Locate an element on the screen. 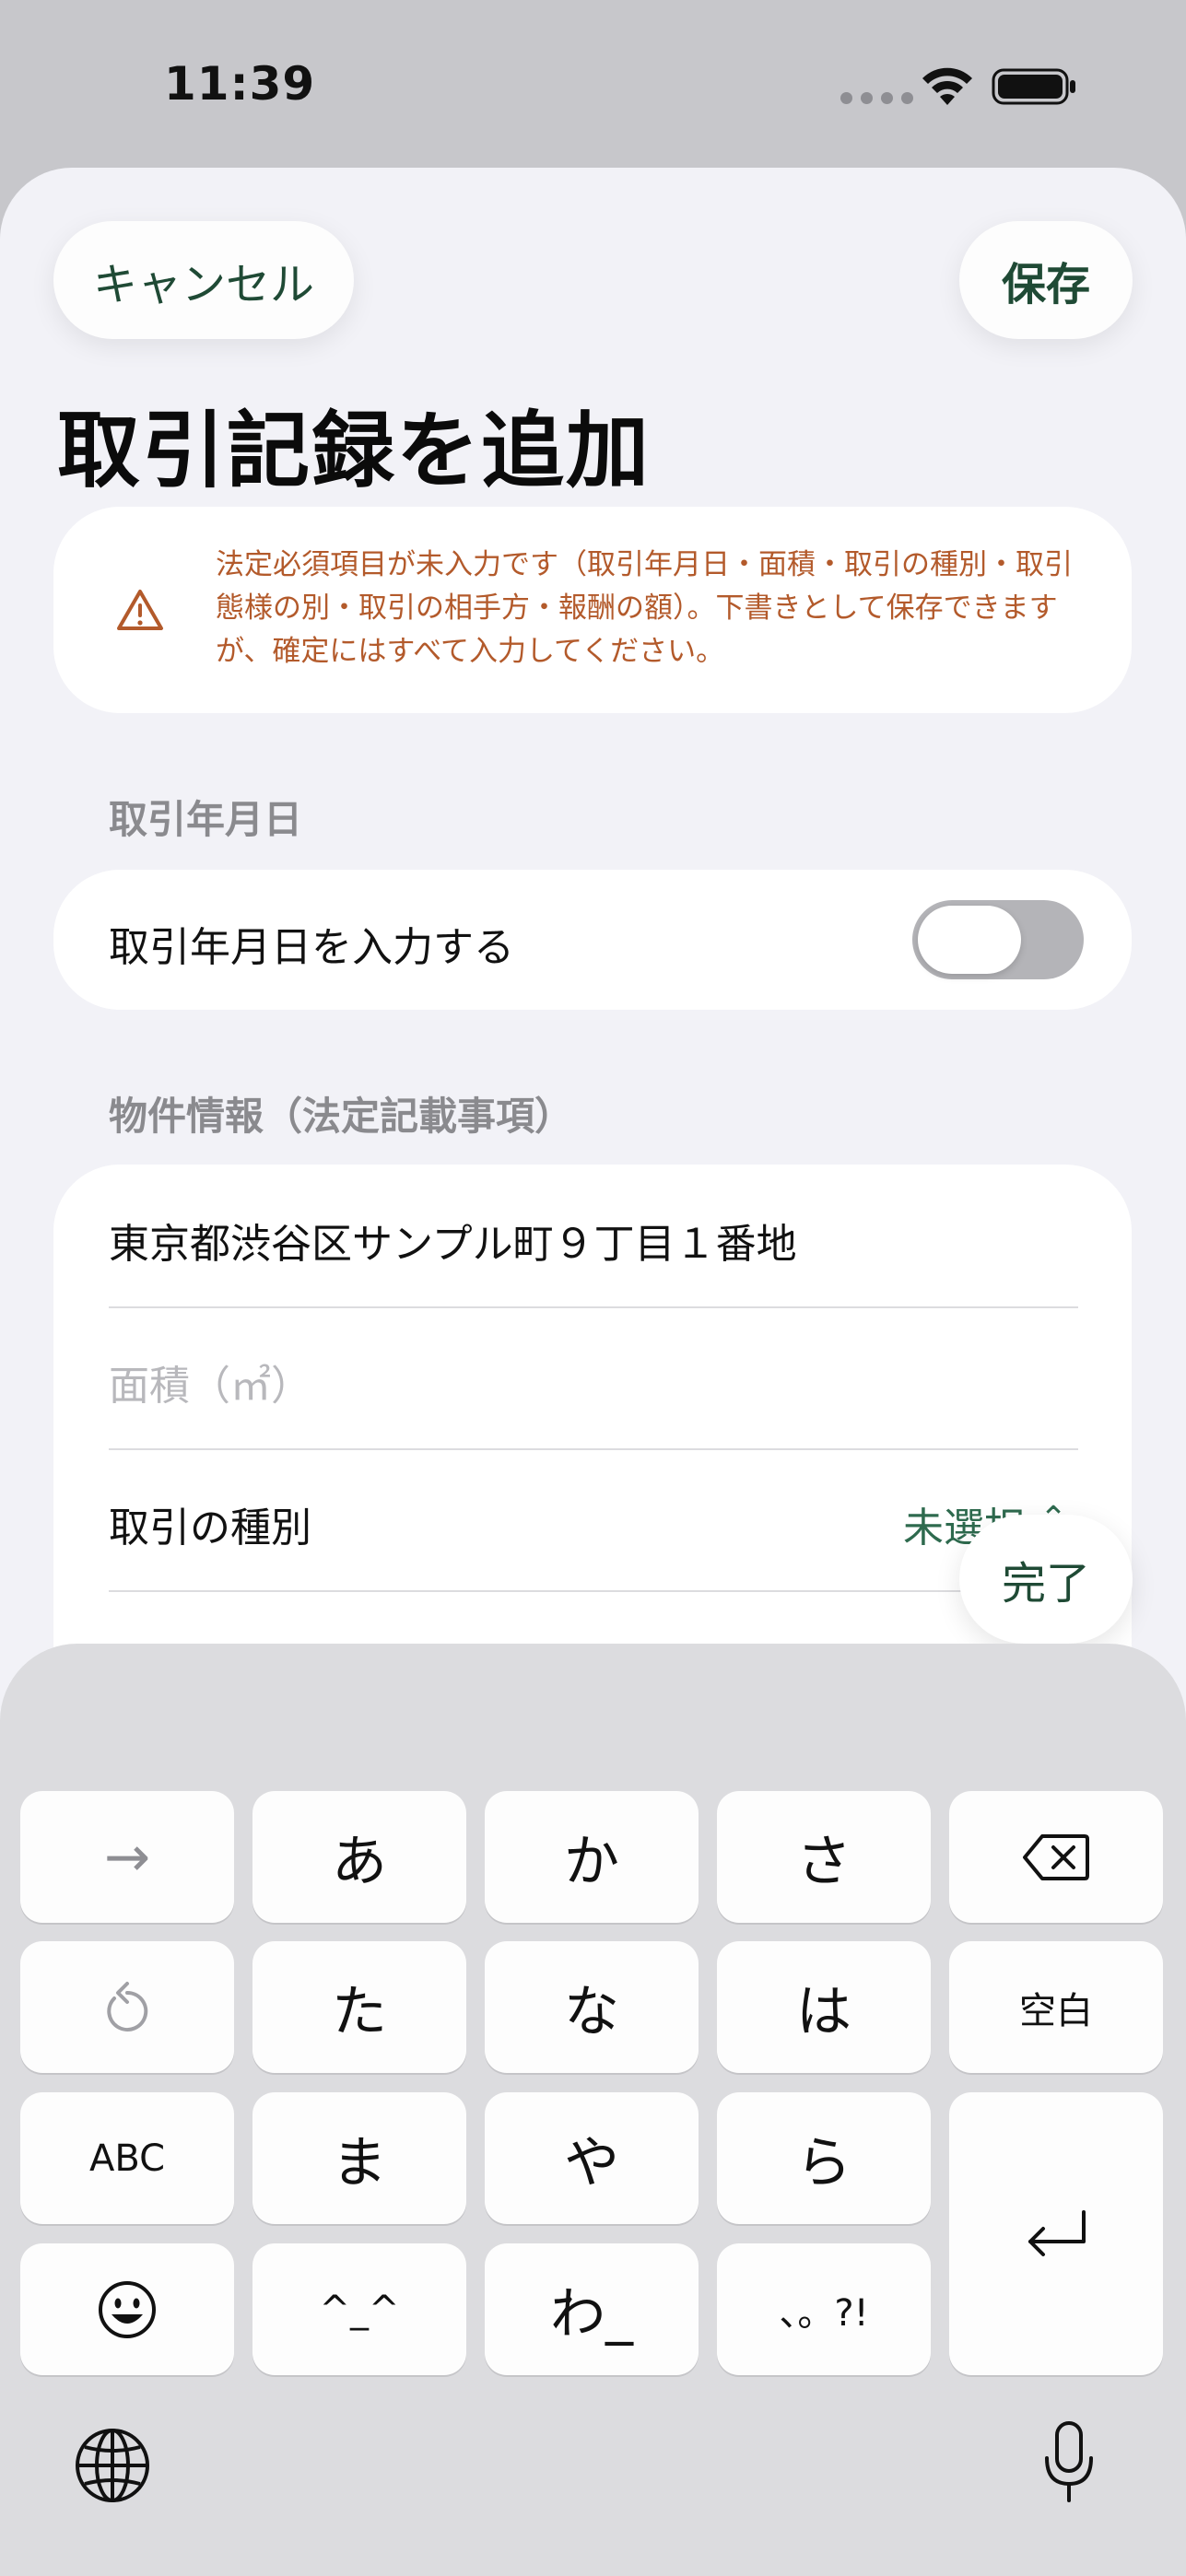 This screenshot has height=2576, width=1186. globe-icon is located at coordinates (112, 2465).